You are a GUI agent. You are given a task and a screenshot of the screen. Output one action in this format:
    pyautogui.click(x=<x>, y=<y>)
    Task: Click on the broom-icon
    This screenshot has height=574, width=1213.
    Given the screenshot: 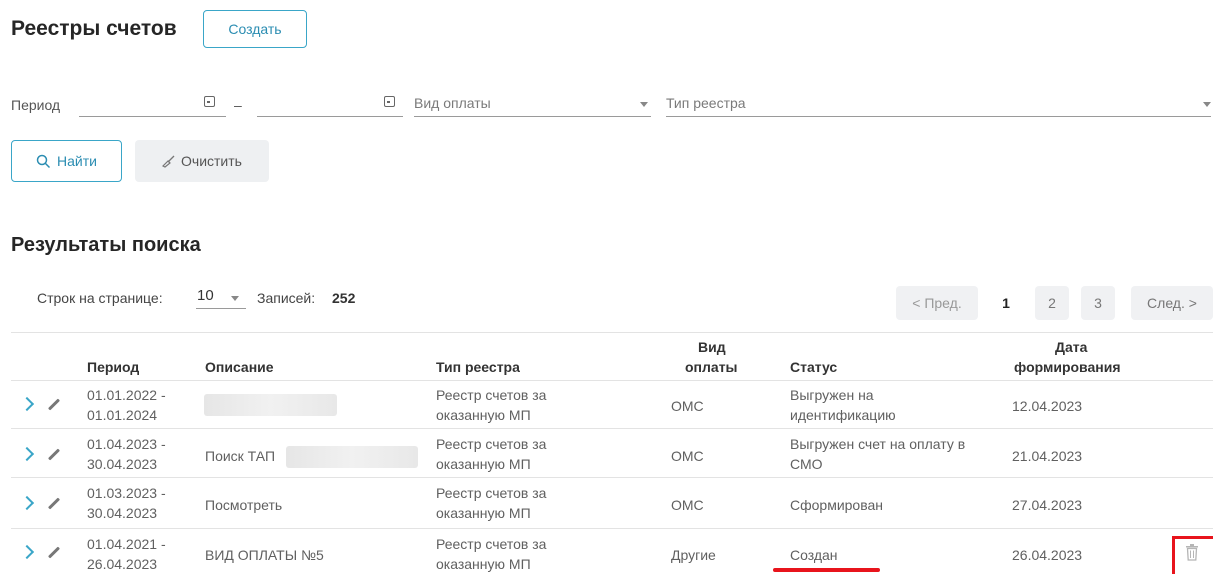 What is the action you would take?
    pyautogui.click(x=168, y=161)
    